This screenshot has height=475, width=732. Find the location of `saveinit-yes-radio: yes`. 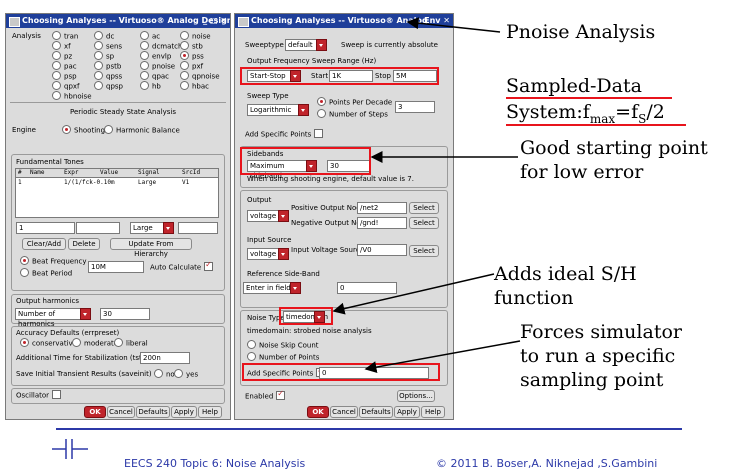

saveinit-yes-radio: yes is located at coordinates (186, 374).